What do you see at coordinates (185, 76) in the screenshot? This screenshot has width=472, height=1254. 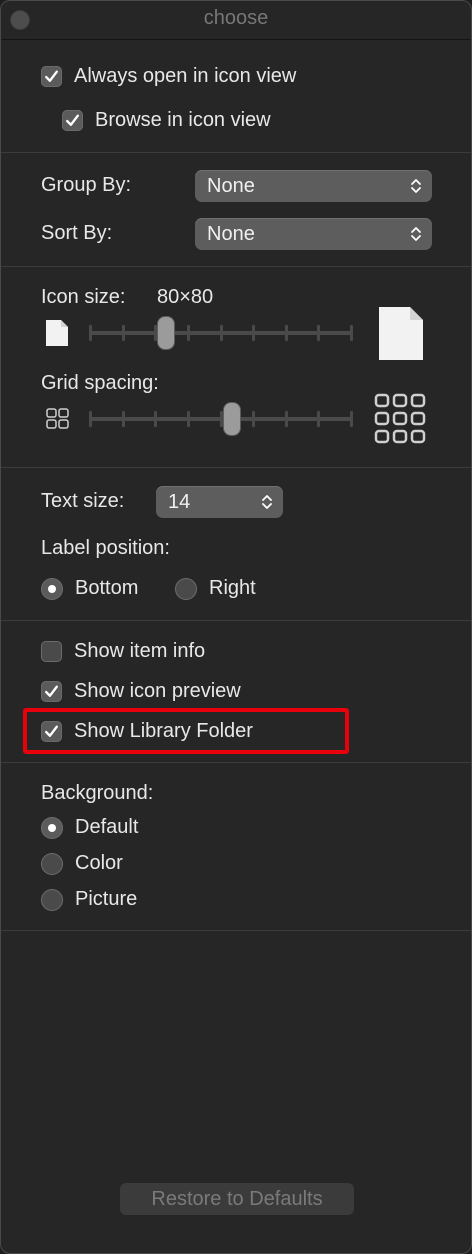 I see `always-open-icon-view-label: Always open in icon view` at bounding box center [185, 76].